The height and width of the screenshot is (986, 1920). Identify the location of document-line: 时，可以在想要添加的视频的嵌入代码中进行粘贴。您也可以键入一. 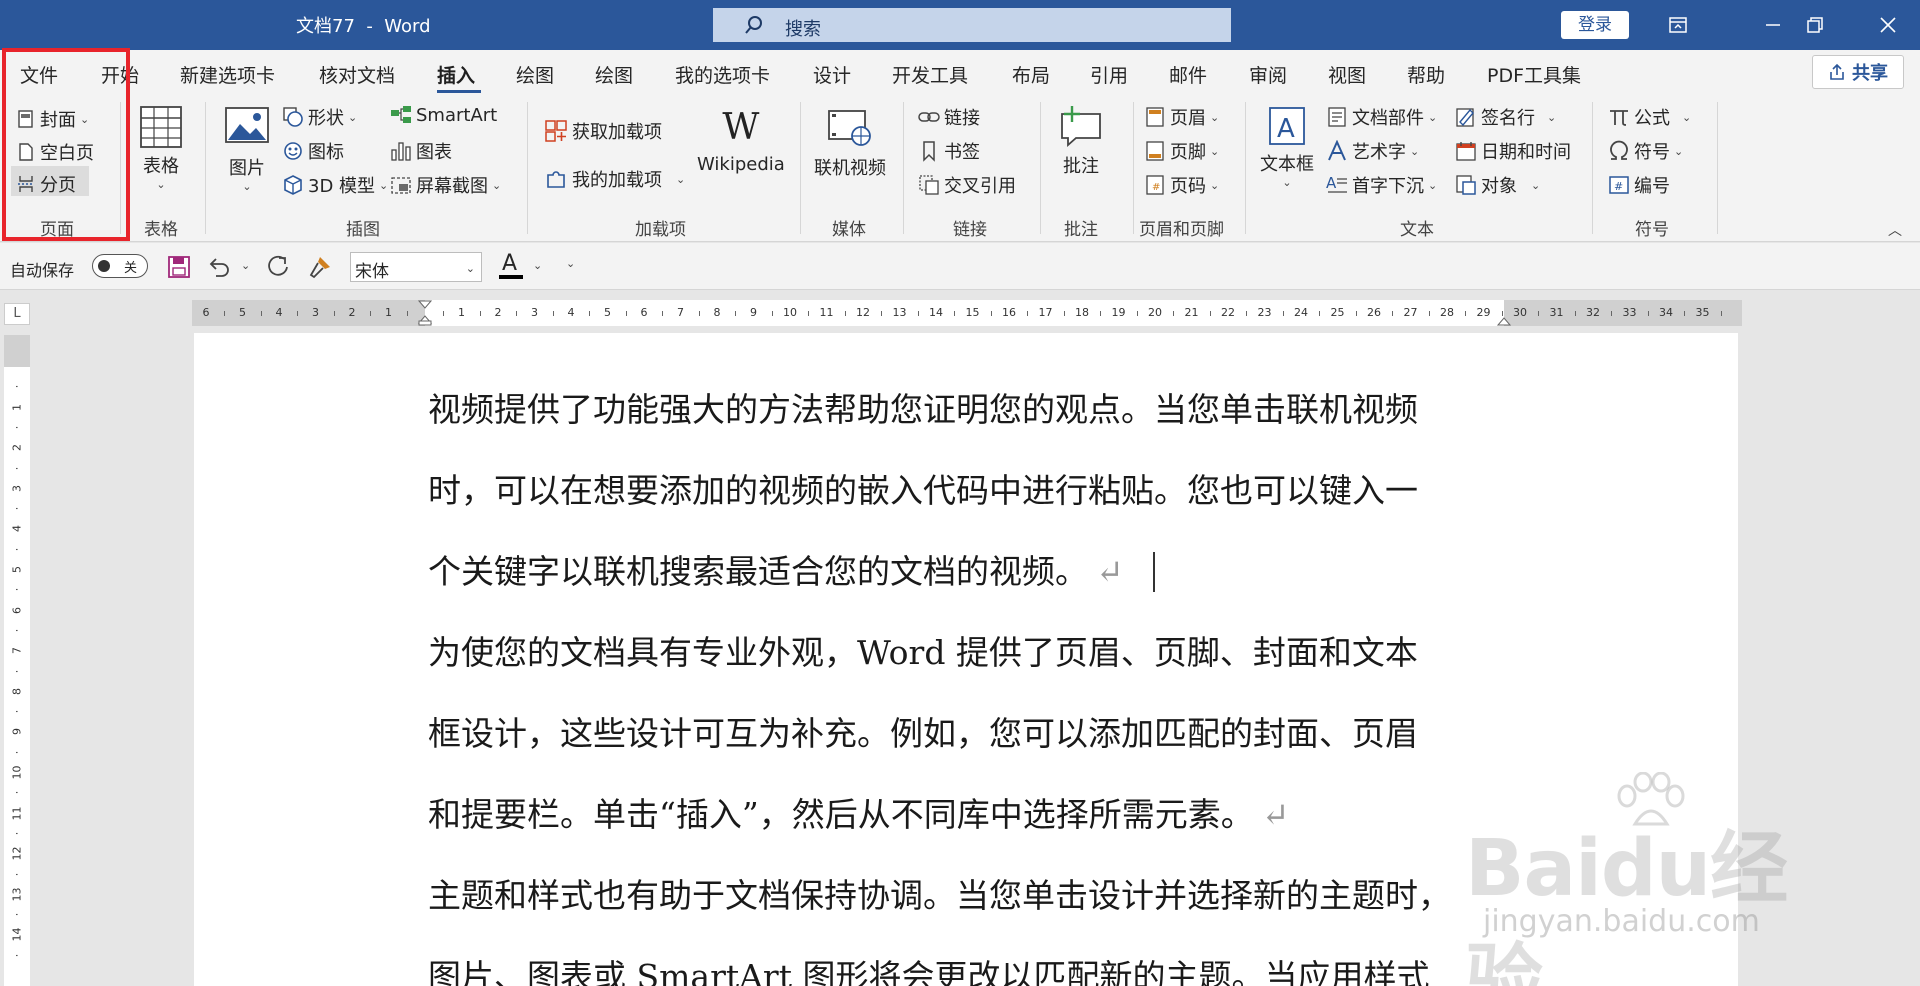
(923, 488).